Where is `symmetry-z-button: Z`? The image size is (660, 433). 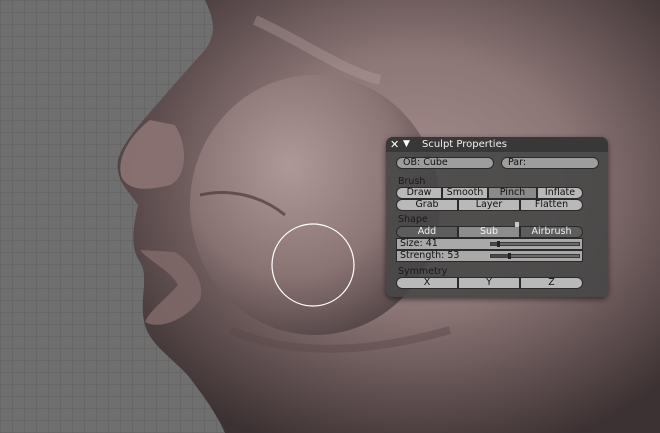
symmetry-z-button: Z is located at coordinates (551, 283).